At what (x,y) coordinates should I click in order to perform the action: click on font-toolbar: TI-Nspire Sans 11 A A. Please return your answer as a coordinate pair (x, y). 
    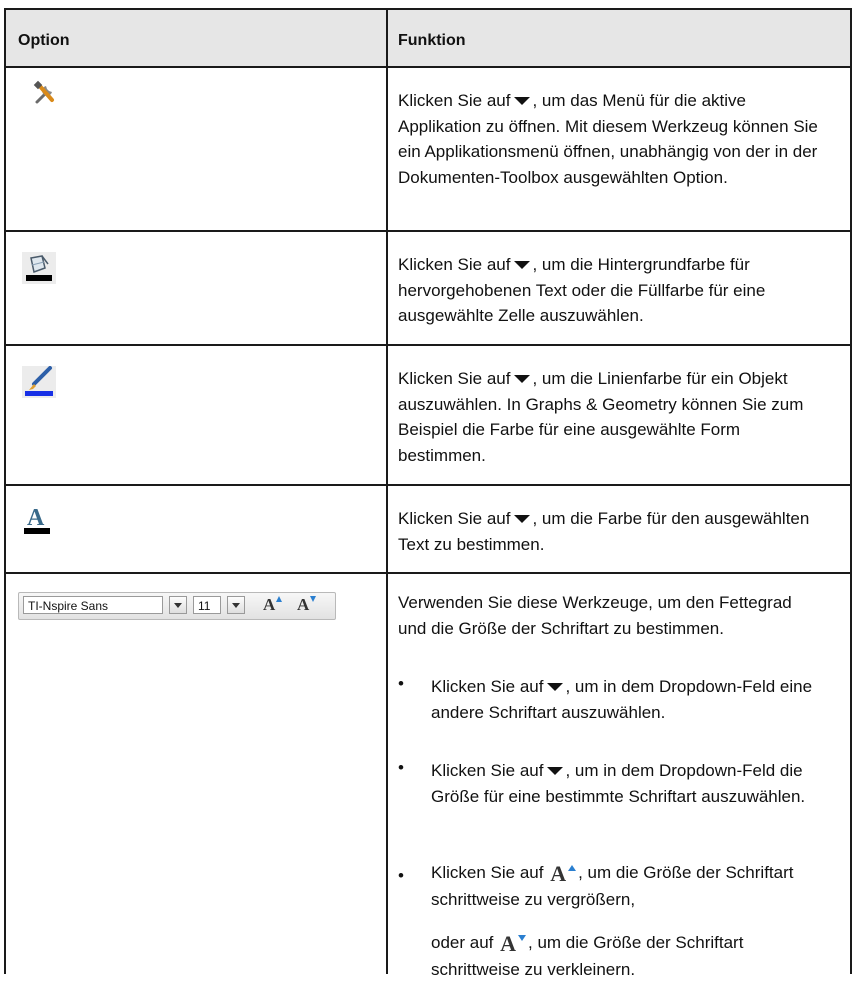
    Looking at the image, I should click on (177, 606).